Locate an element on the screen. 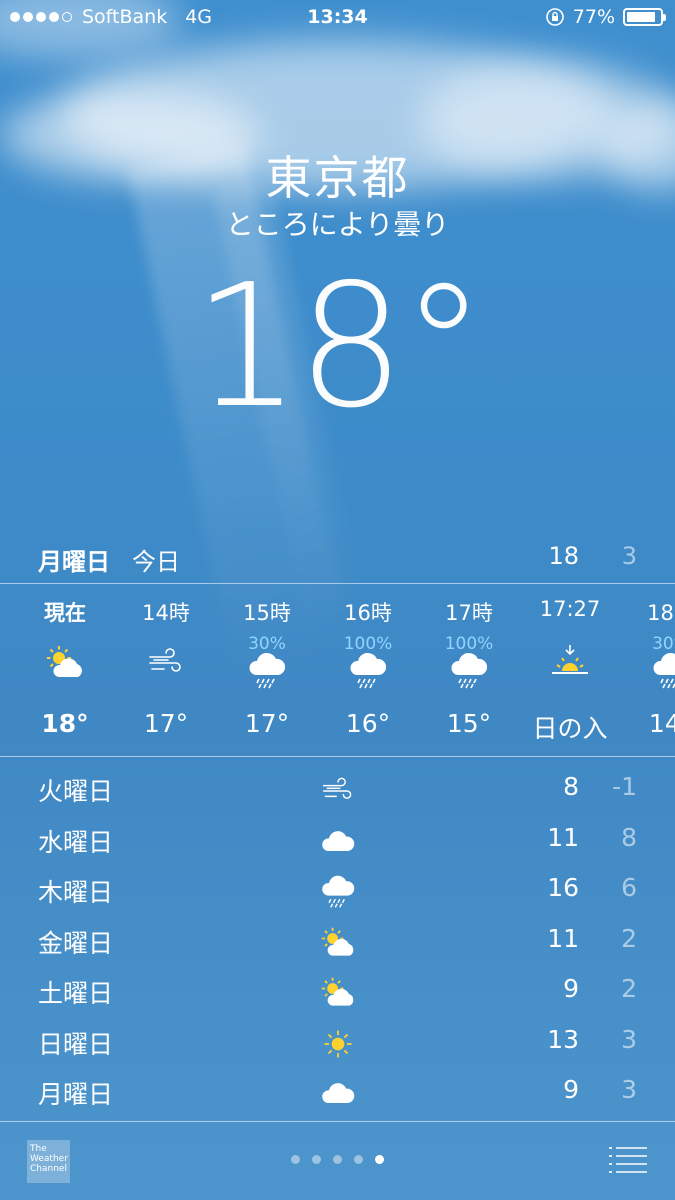 The image size is (675, 1200). day-low: 8 is located at coordinates (629, 837).